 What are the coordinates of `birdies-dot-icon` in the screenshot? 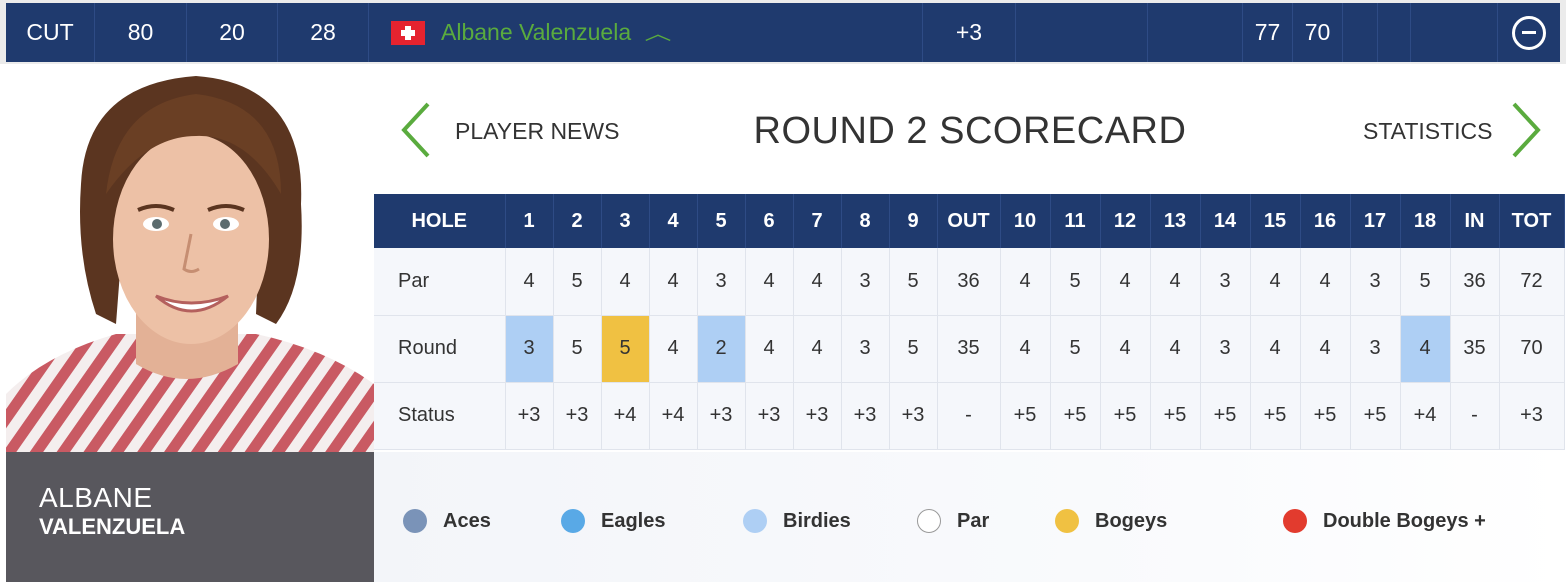 It's located at (755, 521).